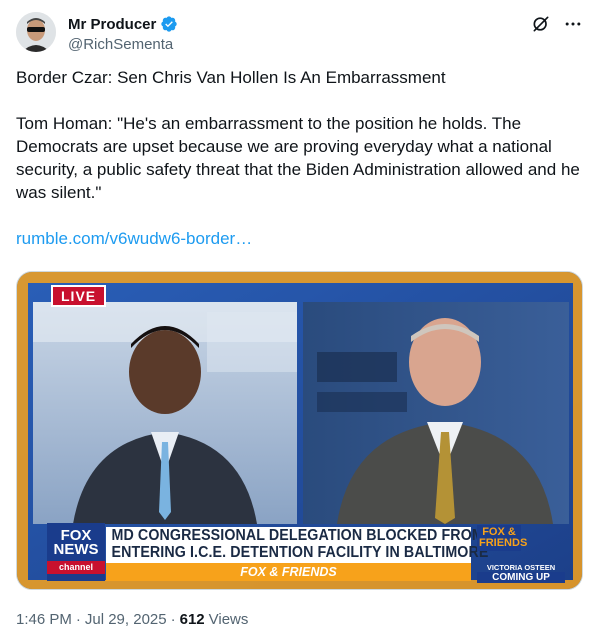 Image resolution: width=599 pixels, height=644 pixels. Describe the element at coordinates (192, 619) in the screenshot. I see `views-count: 612` at that location.